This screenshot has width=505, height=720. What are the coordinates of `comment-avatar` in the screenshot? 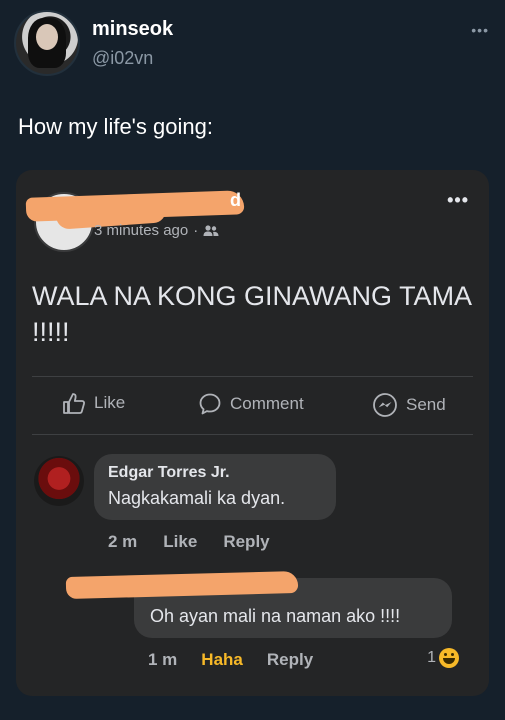 It's located at (59, 481).